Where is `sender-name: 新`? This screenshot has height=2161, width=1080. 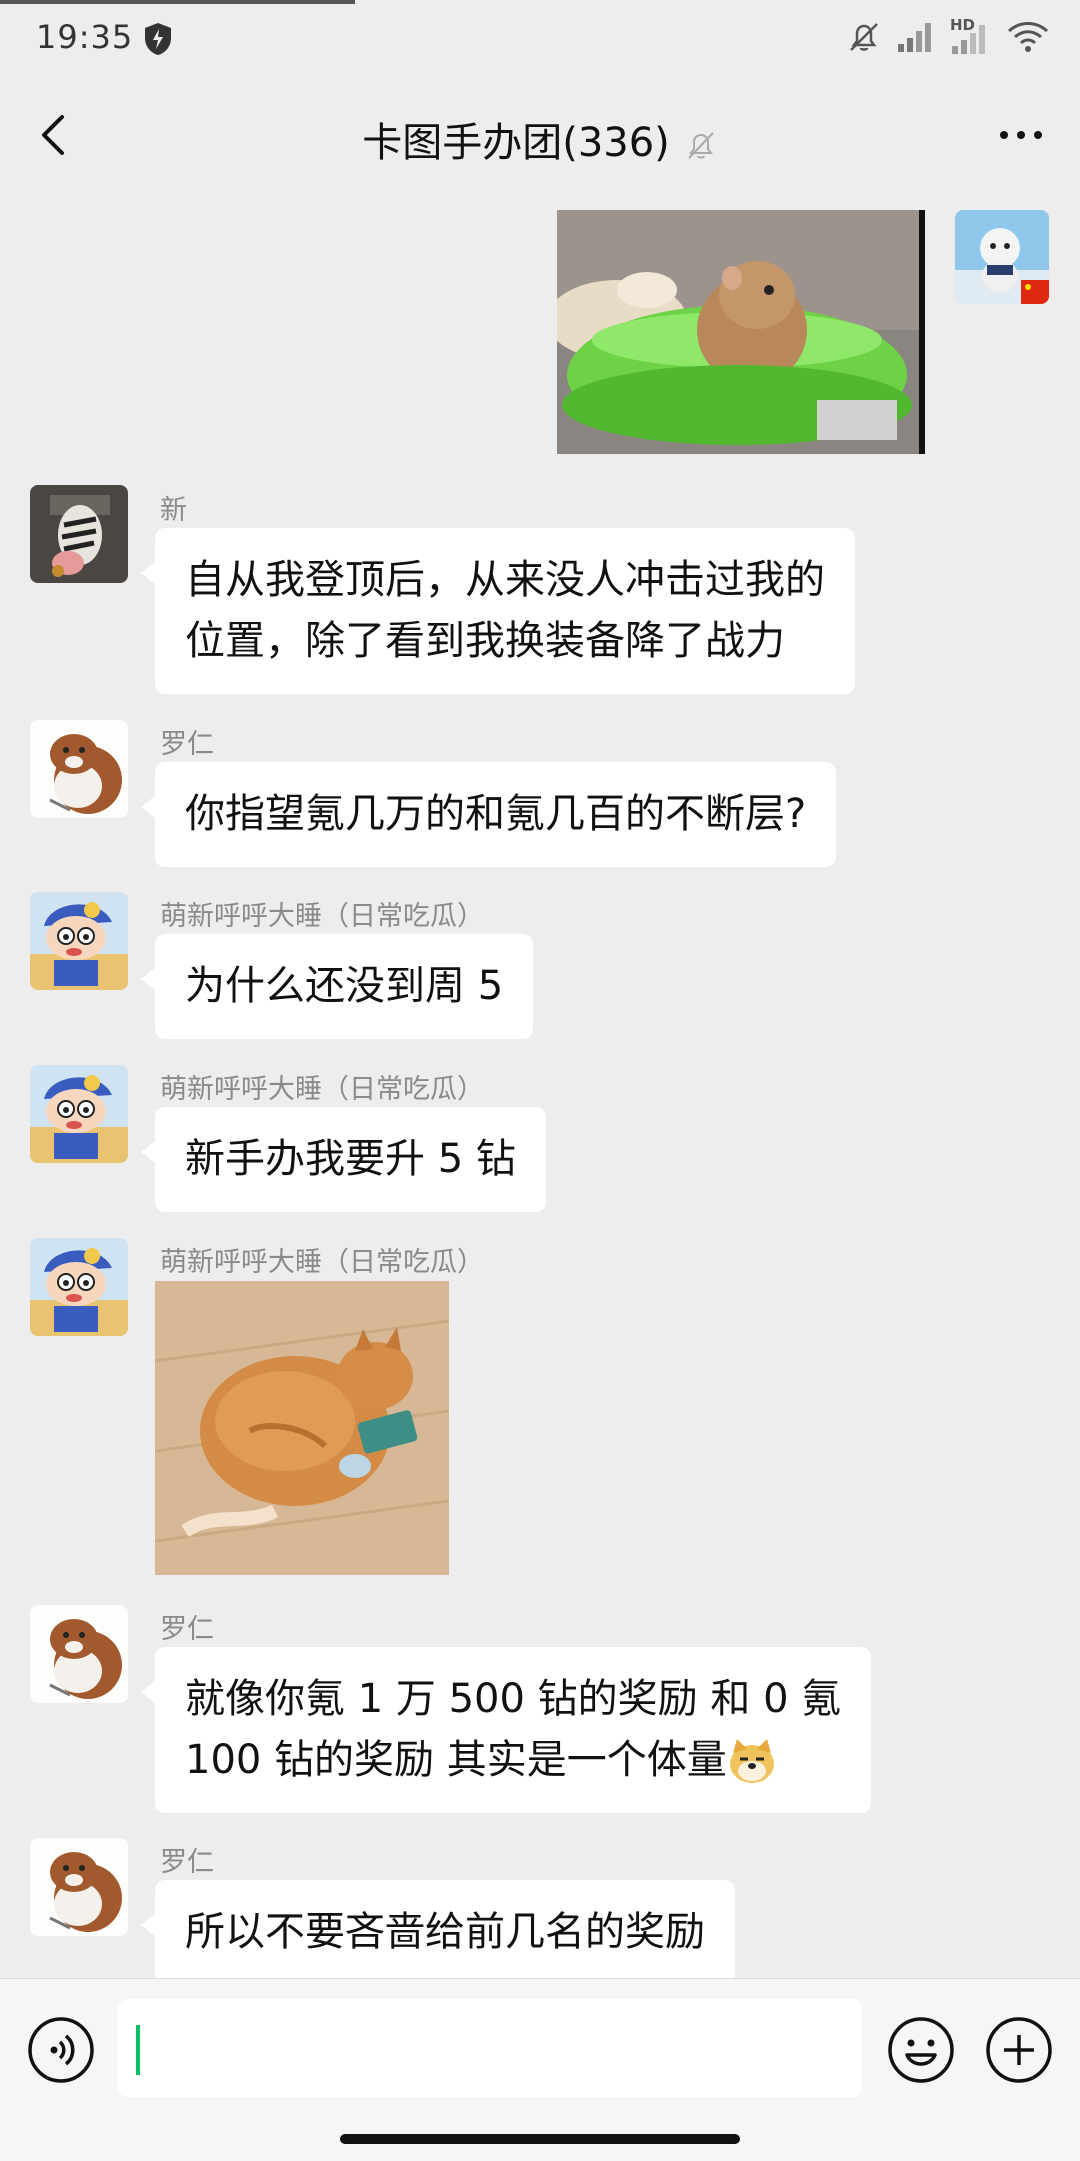 sender-name: 新 is located at coordinates (173, 510).